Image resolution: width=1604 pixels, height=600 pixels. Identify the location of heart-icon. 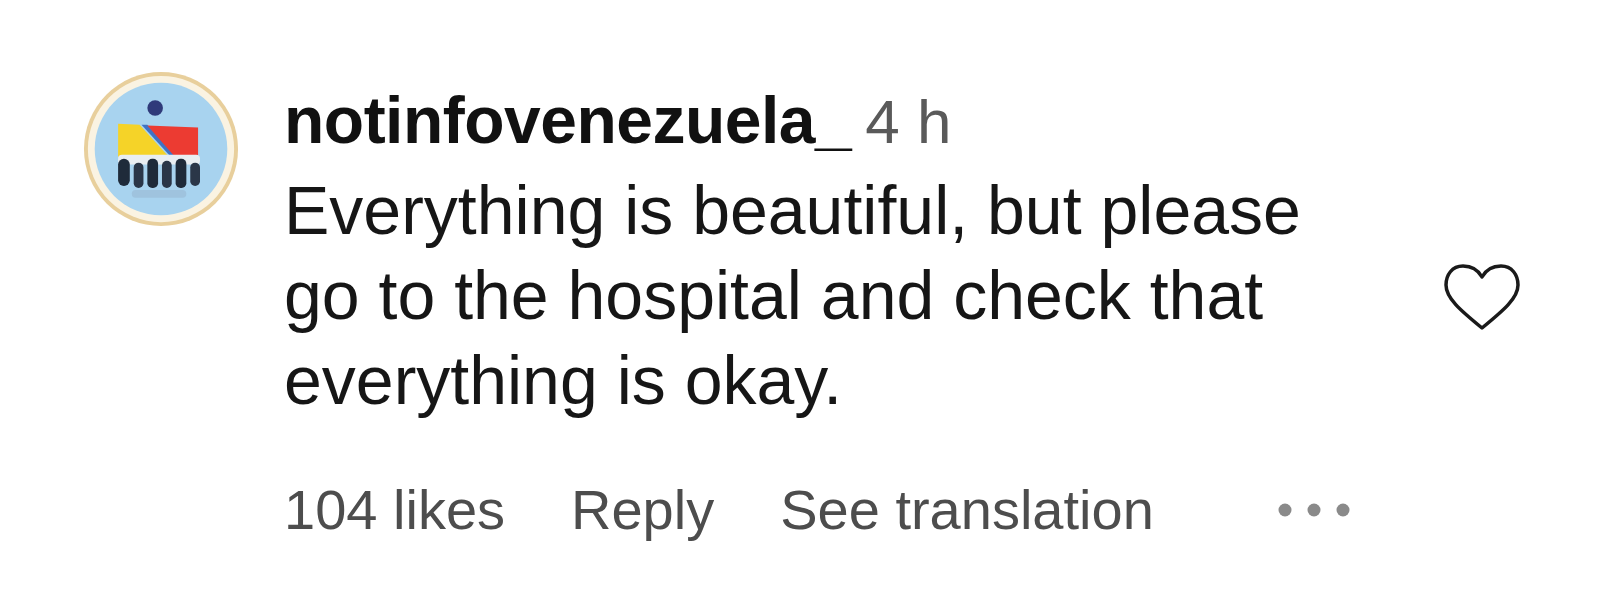
(1482, 297).